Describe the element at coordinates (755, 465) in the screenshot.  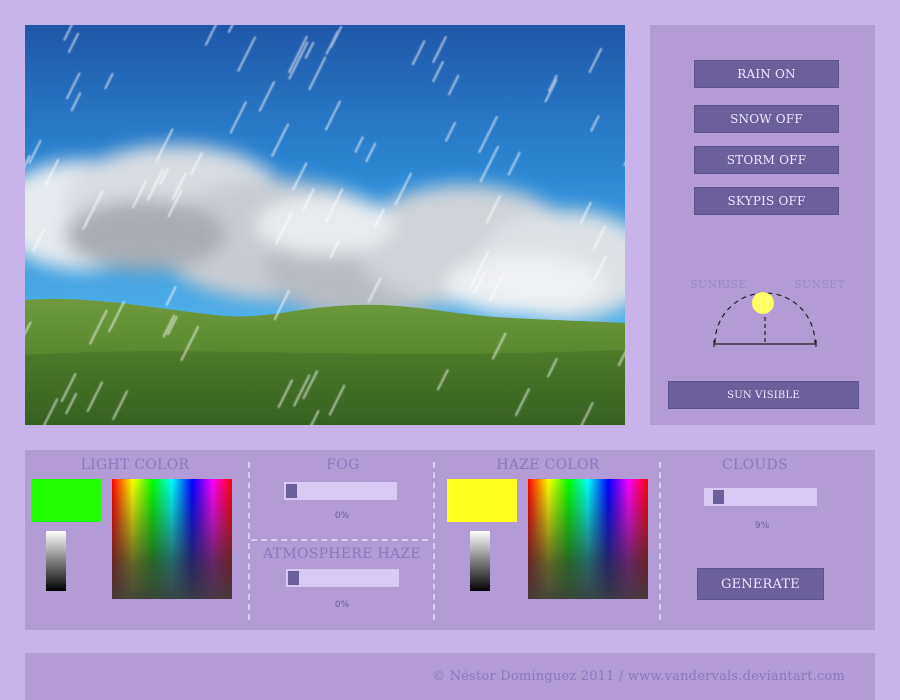
I see `clouds-title: CLOUDS` at that location.